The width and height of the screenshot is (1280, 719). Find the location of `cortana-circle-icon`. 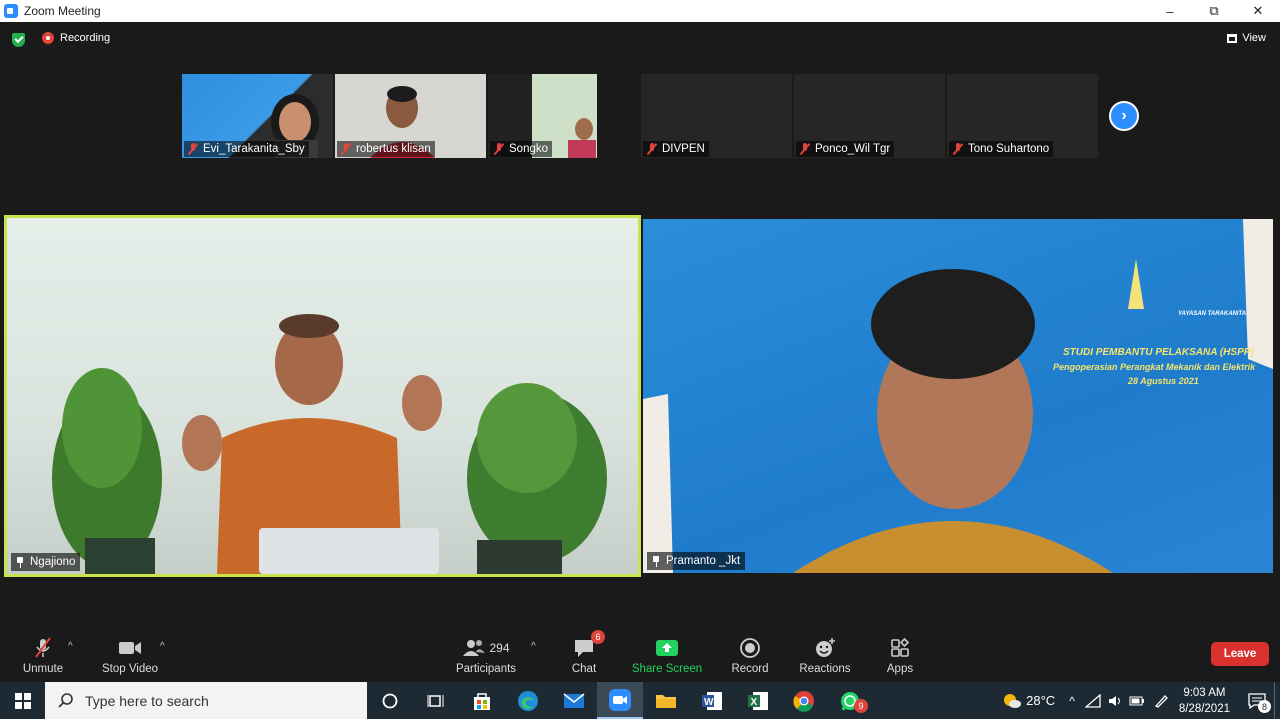

cortana-circle-icon is located at coordinates (390, 700).